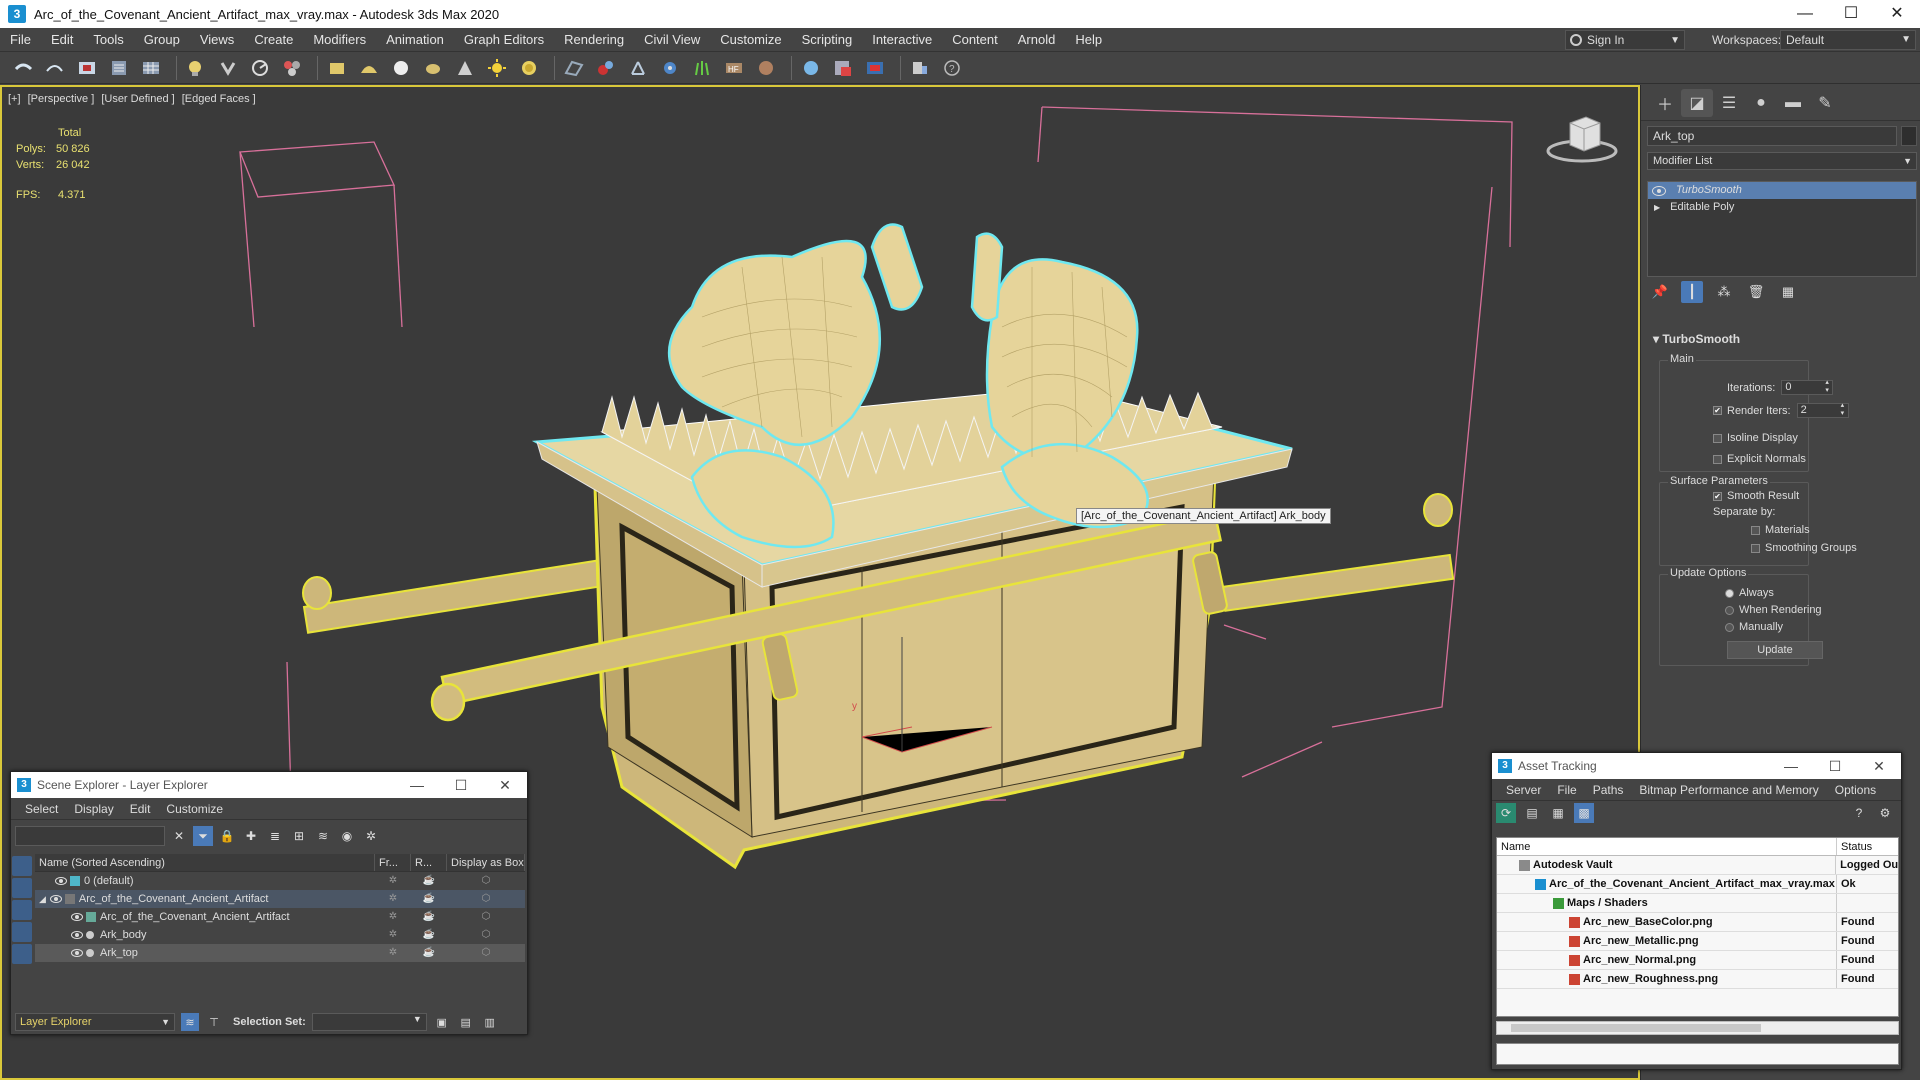  Describe the element at coordinates (1717, 438) in the screenshot. I see `isoline-checkbox` at that location.